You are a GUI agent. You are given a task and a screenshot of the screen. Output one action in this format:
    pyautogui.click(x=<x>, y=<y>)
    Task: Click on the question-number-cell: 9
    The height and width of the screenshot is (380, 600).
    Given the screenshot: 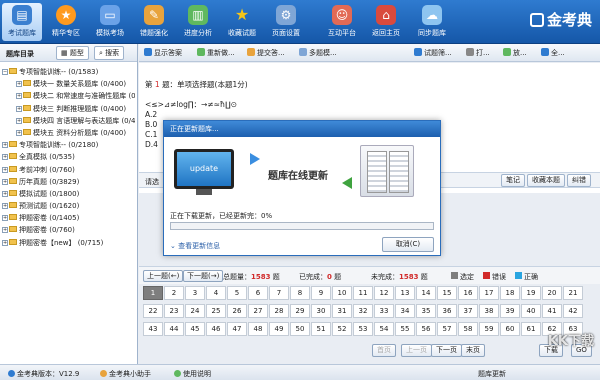 What is the action you would take?
    pyautogui.click(x=321, y=293)
    